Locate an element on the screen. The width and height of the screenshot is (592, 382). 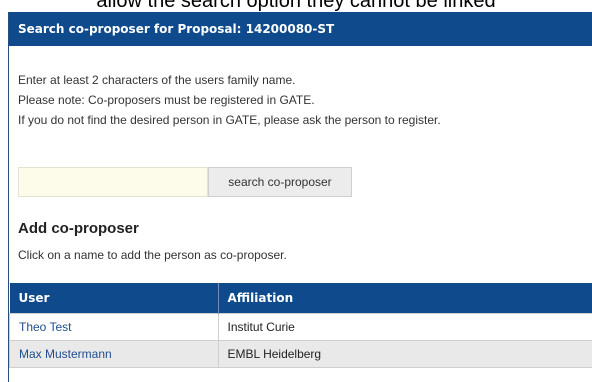
user-cell: Max Mustermann is located at coordinates (114, 354).